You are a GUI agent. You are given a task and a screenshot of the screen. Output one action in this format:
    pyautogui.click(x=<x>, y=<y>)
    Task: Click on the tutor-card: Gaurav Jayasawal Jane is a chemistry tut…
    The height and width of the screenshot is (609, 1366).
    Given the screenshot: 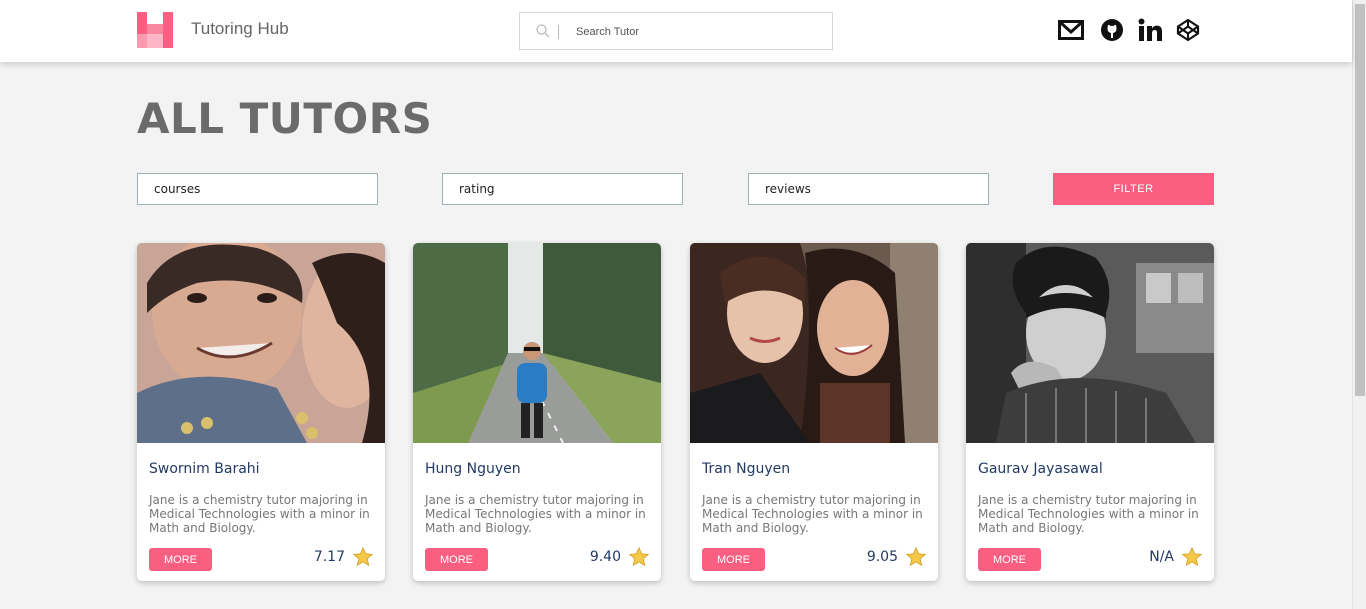 What is the action you would take?
    pyautogui.click(x=1090, y=412)
    